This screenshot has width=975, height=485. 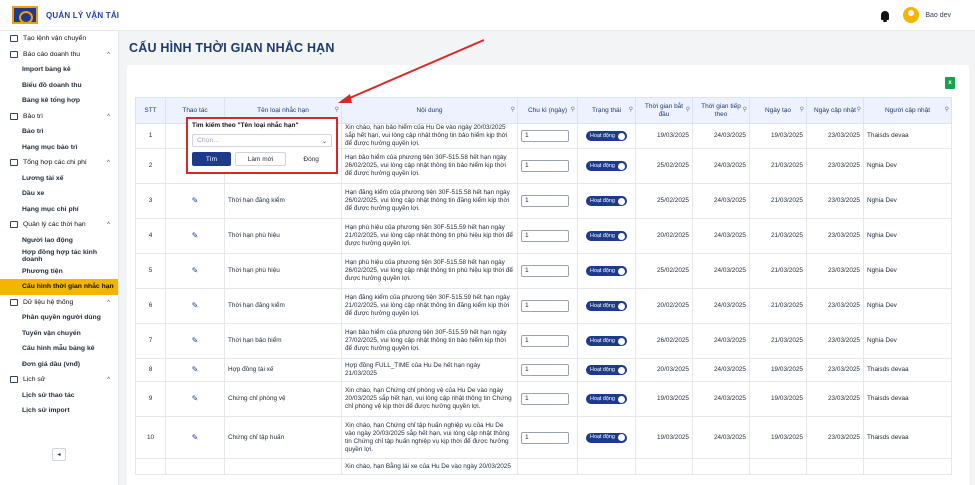 What do you see at coordinates (59, 272) in the screenshot?
I see `sidebar-item: Phương tiện` at bounding box center [59, 272].